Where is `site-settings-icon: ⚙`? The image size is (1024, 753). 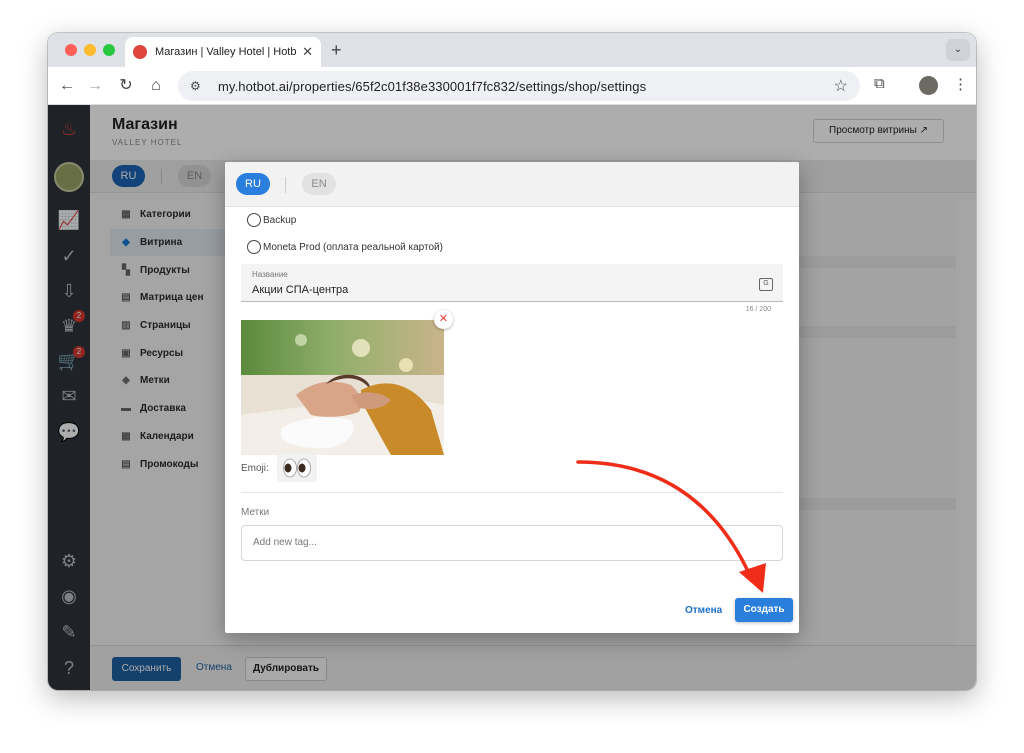 site-settings-icon: ⚙ is located at coordinates (199, 86).